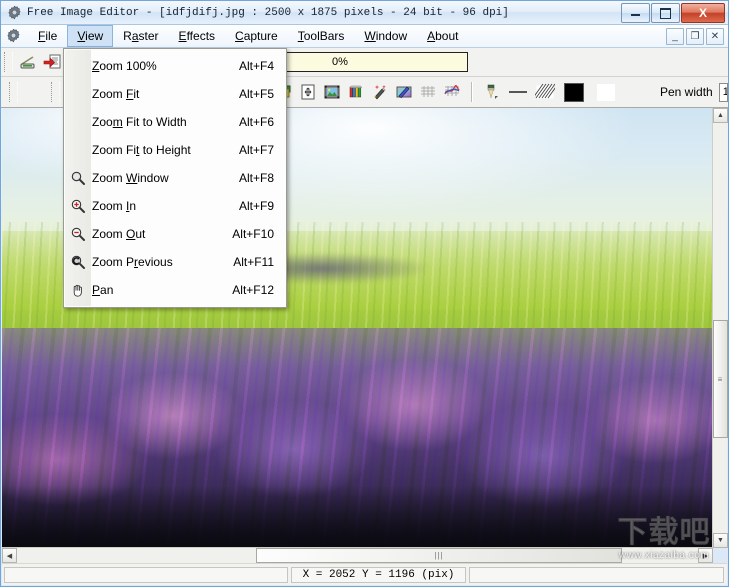 The width and height of the screenshot is (729, 587). I want to click on vertical-scrollbar: ▲ ≡ ▼, so click(720, 328).